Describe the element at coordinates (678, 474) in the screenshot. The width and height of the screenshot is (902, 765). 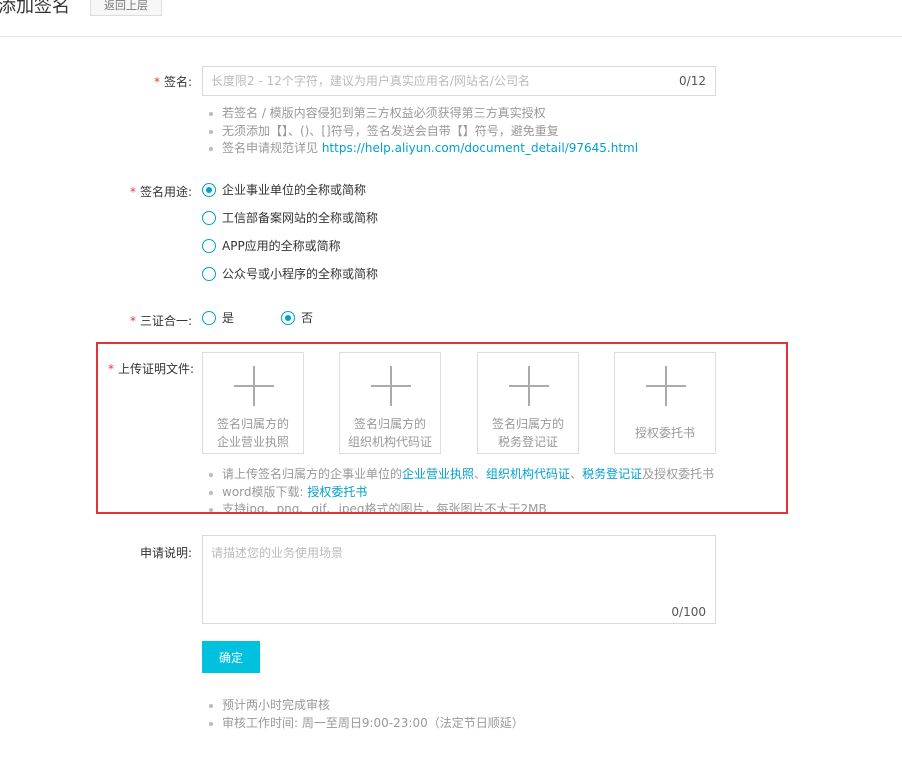
I see `note-text: 及授权委托书` at that location.